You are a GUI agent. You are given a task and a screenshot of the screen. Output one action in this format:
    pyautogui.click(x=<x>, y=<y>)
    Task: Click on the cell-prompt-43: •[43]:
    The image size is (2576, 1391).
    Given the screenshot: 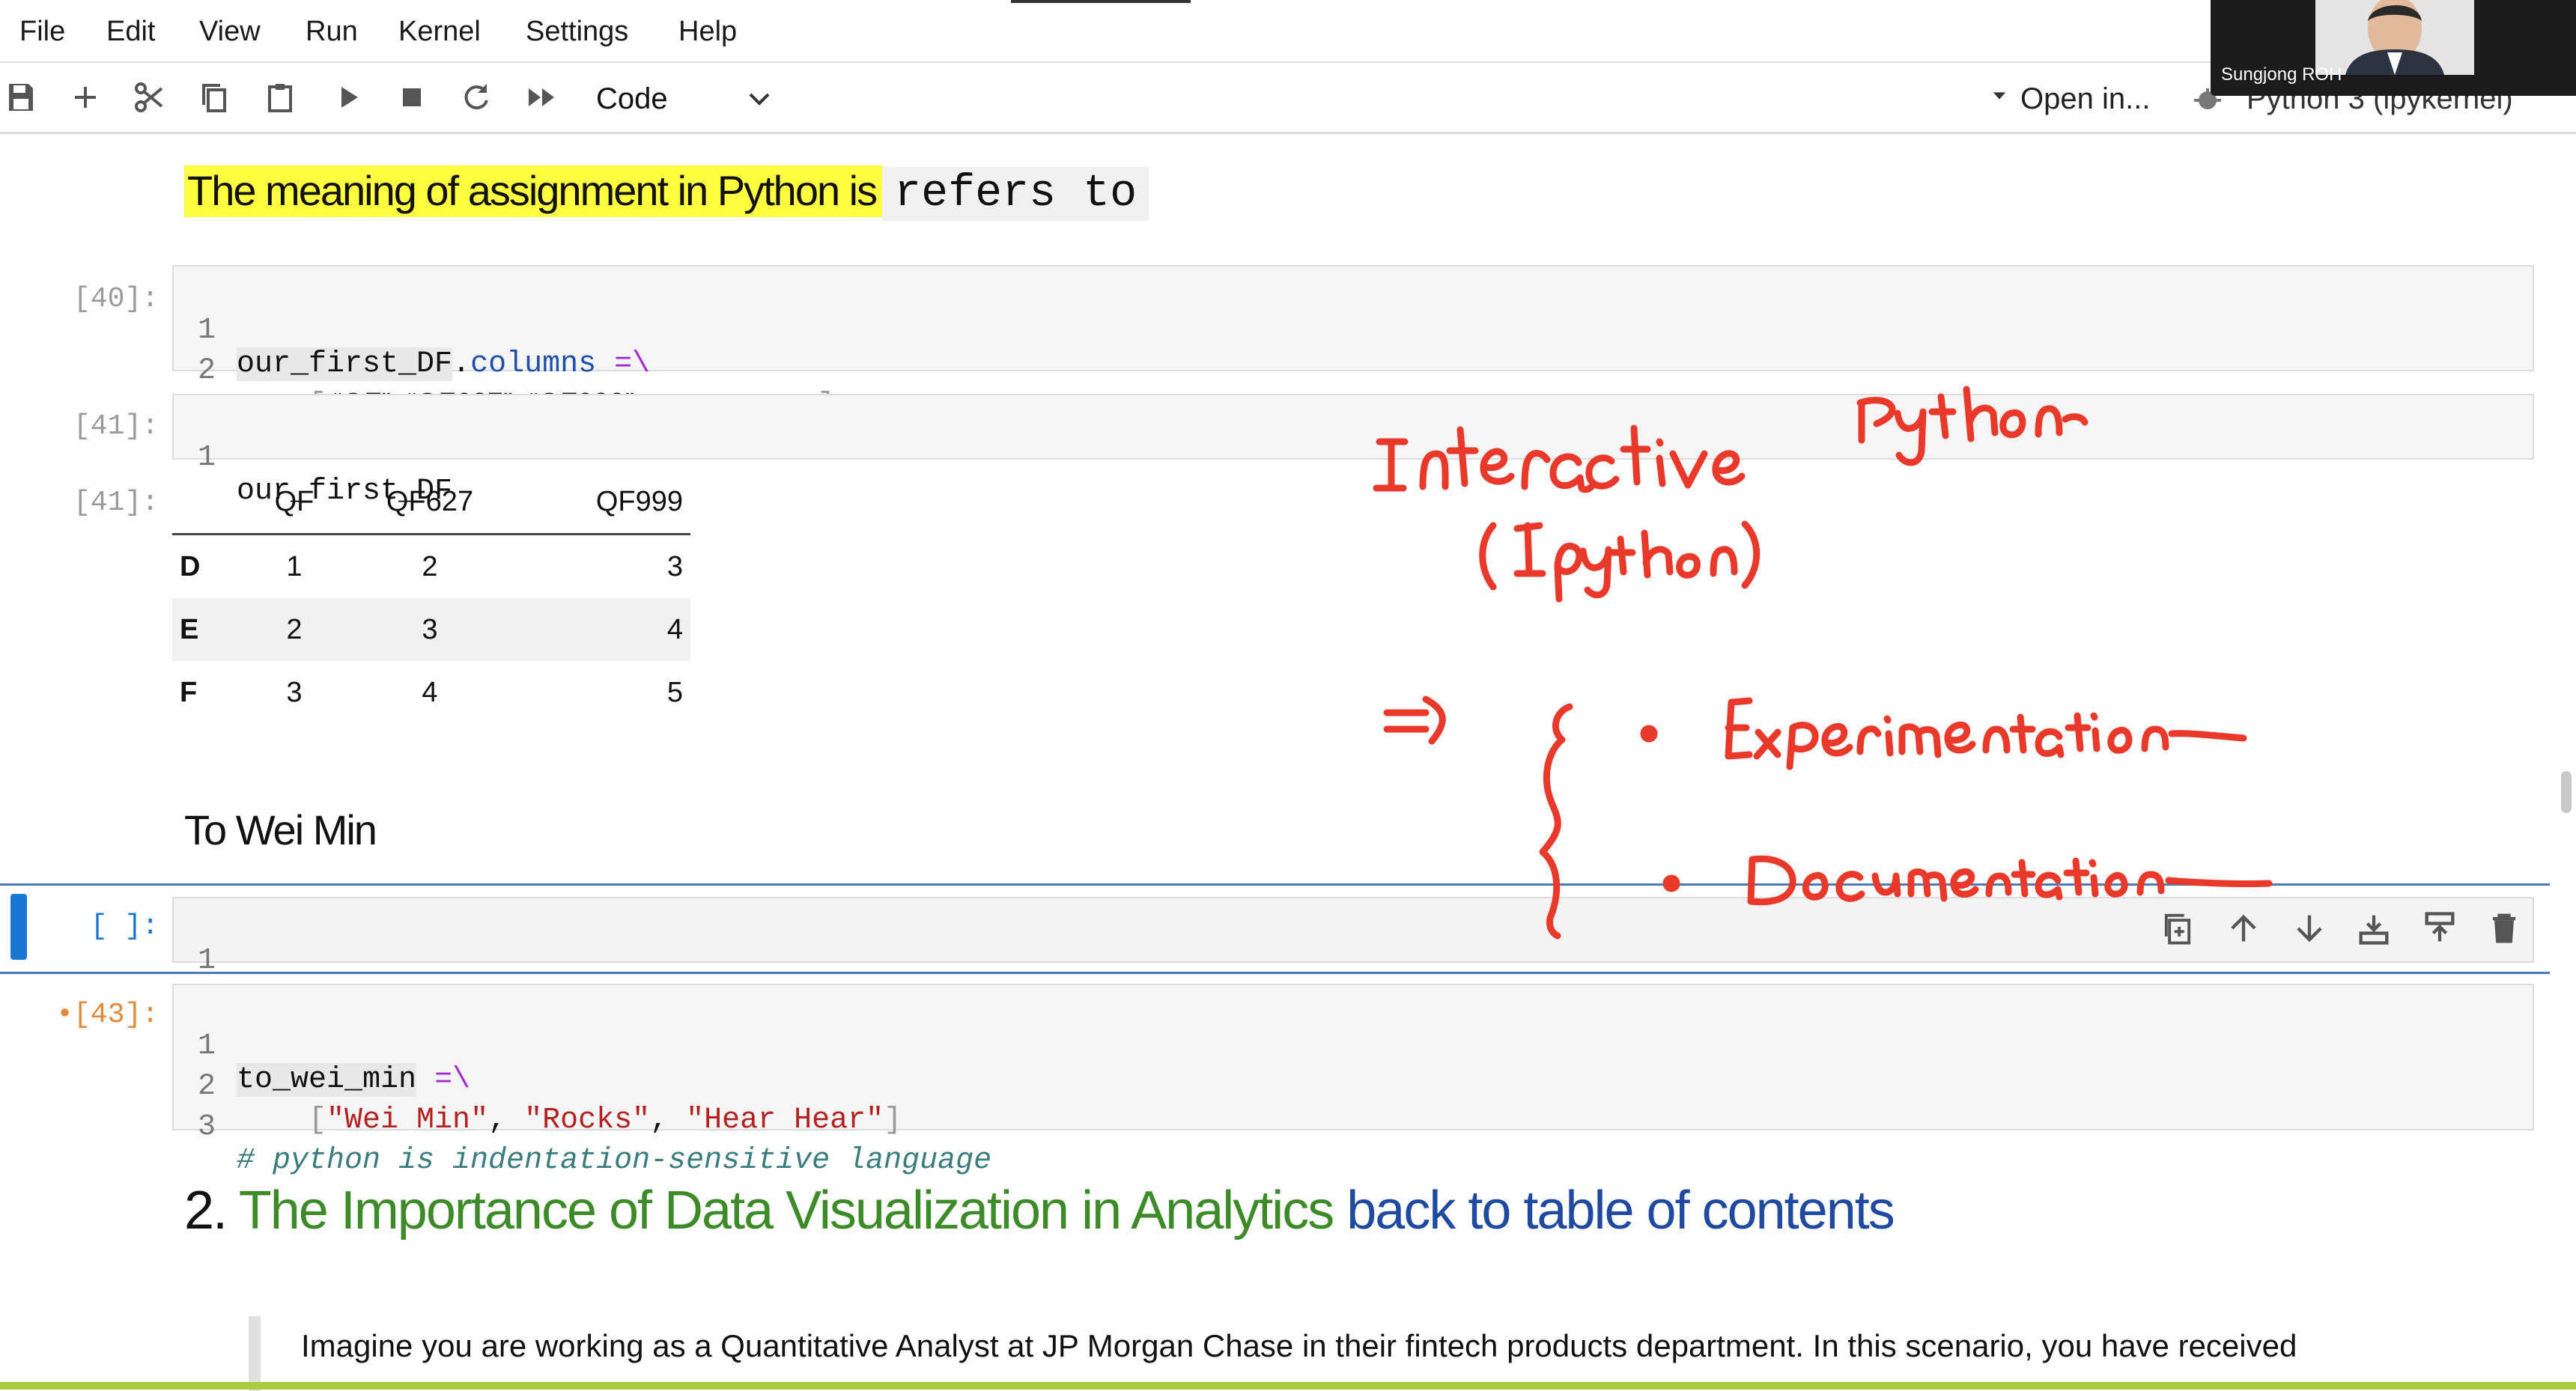 What is the action you would take?
    pyautogui.click(x=84, y=1015)
    